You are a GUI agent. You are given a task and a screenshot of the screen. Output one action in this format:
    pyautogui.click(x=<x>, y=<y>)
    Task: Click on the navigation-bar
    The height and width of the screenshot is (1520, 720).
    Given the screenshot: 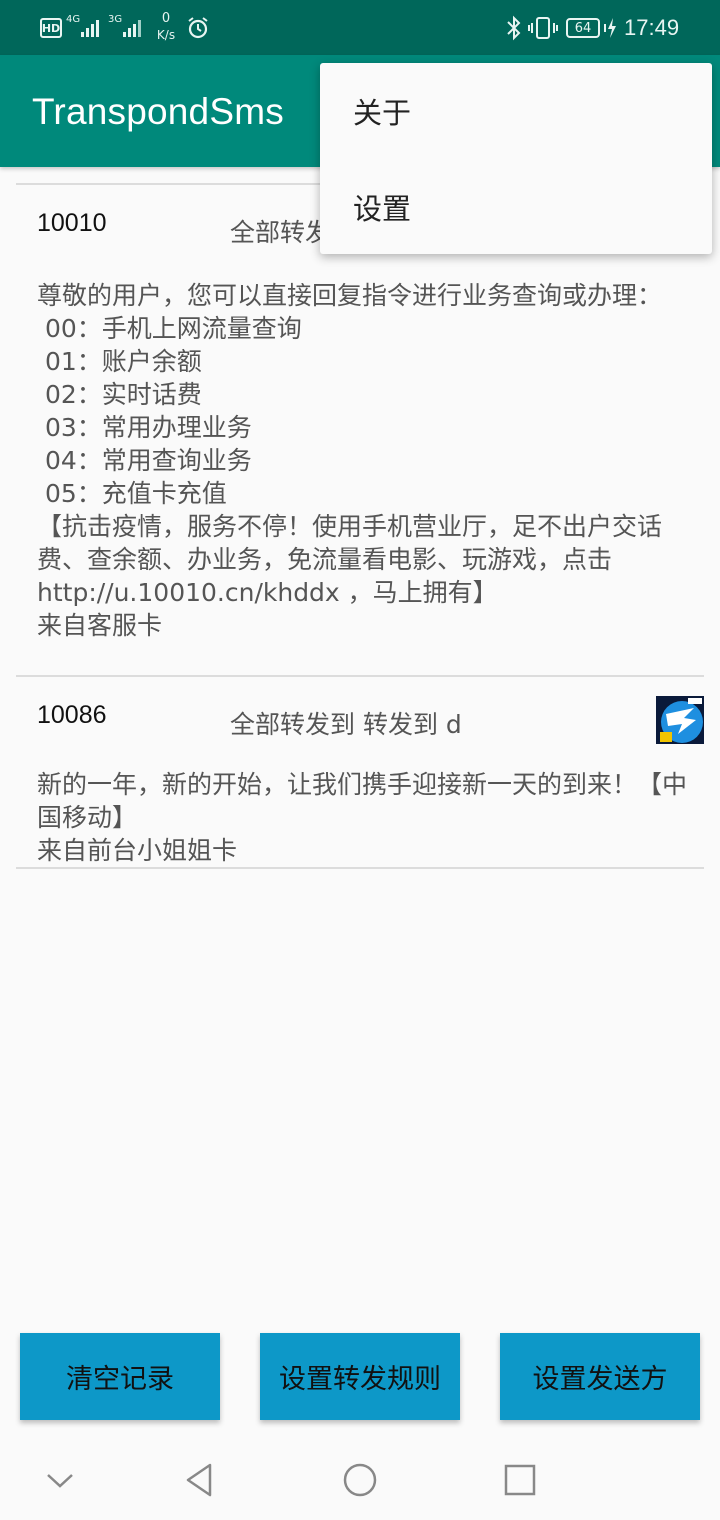 What is the action you would take?
    pyautogui.click(x=360, y=1480)
    